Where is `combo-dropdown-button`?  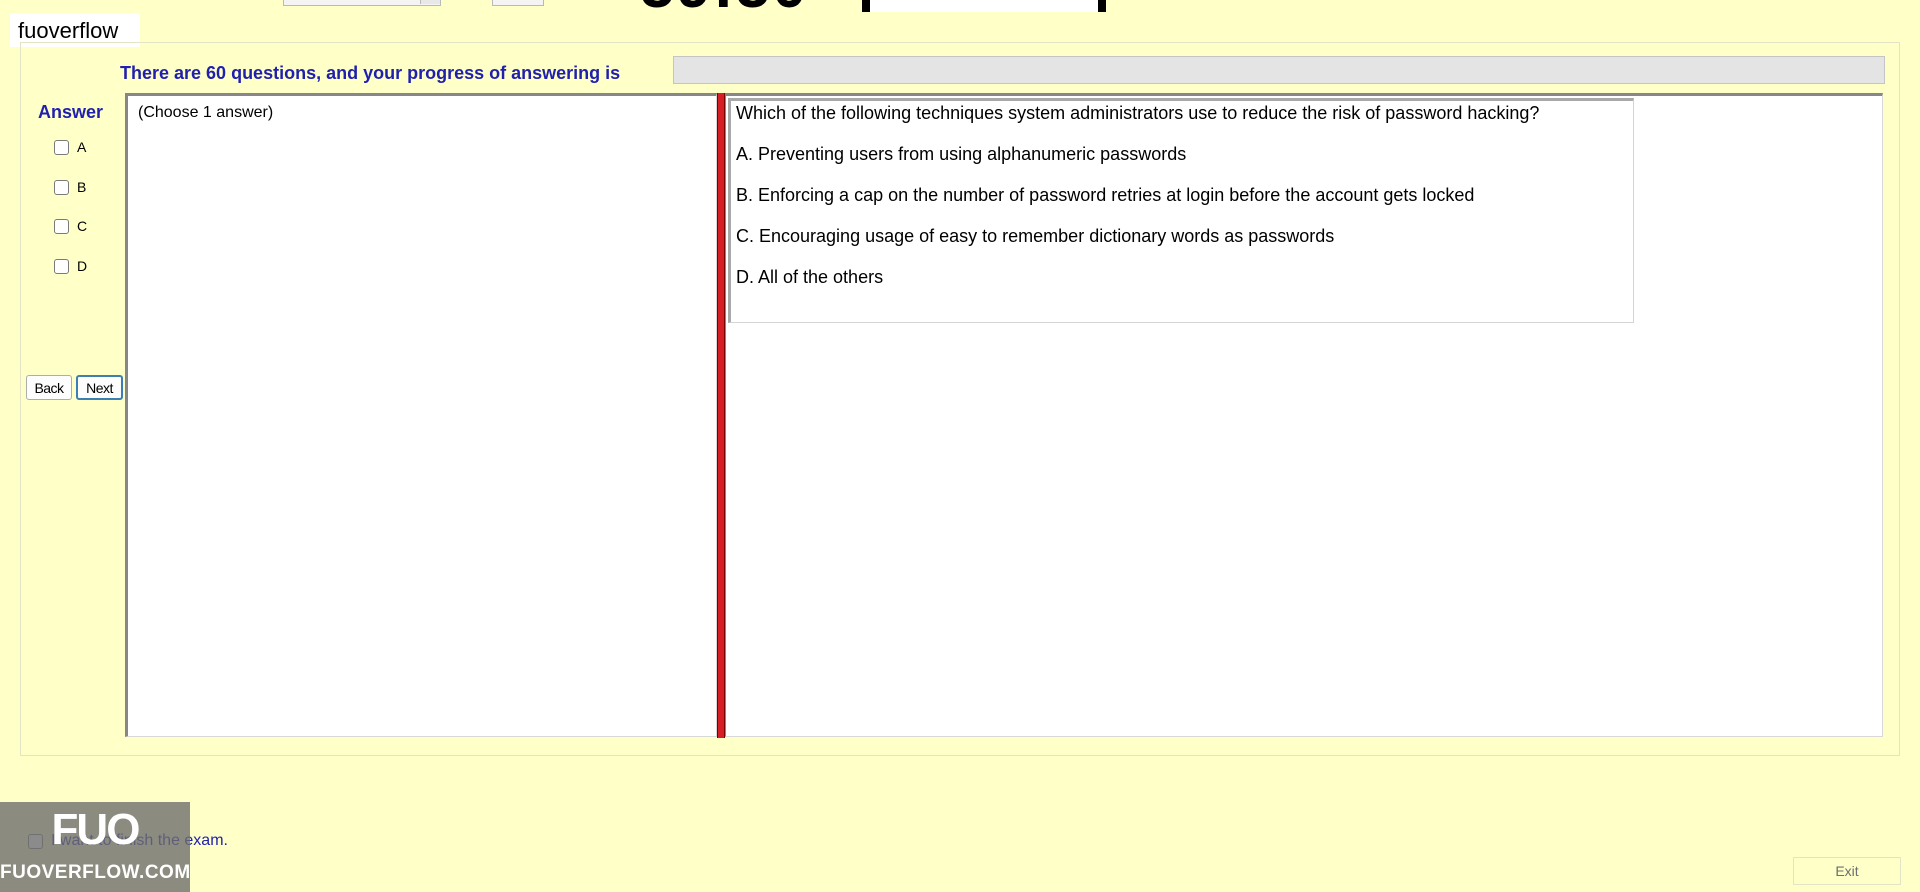
combo-dropdown-button is located at coordinates (430, 2).